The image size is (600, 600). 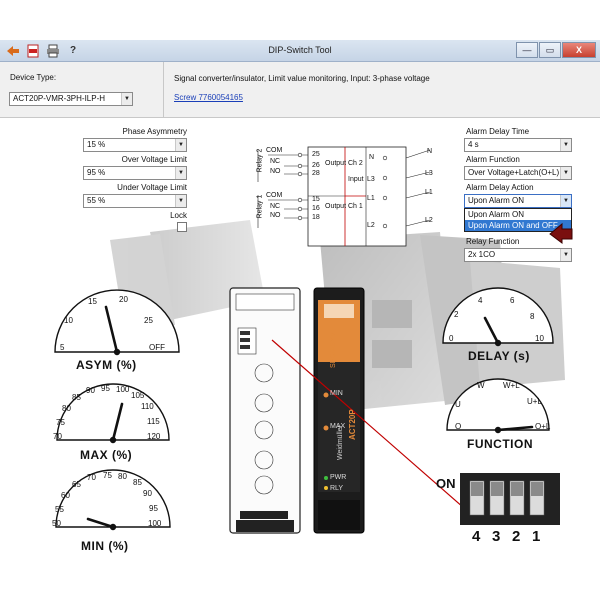 I want to click on asym-tick-5: 5, so click(x=62, y=347).